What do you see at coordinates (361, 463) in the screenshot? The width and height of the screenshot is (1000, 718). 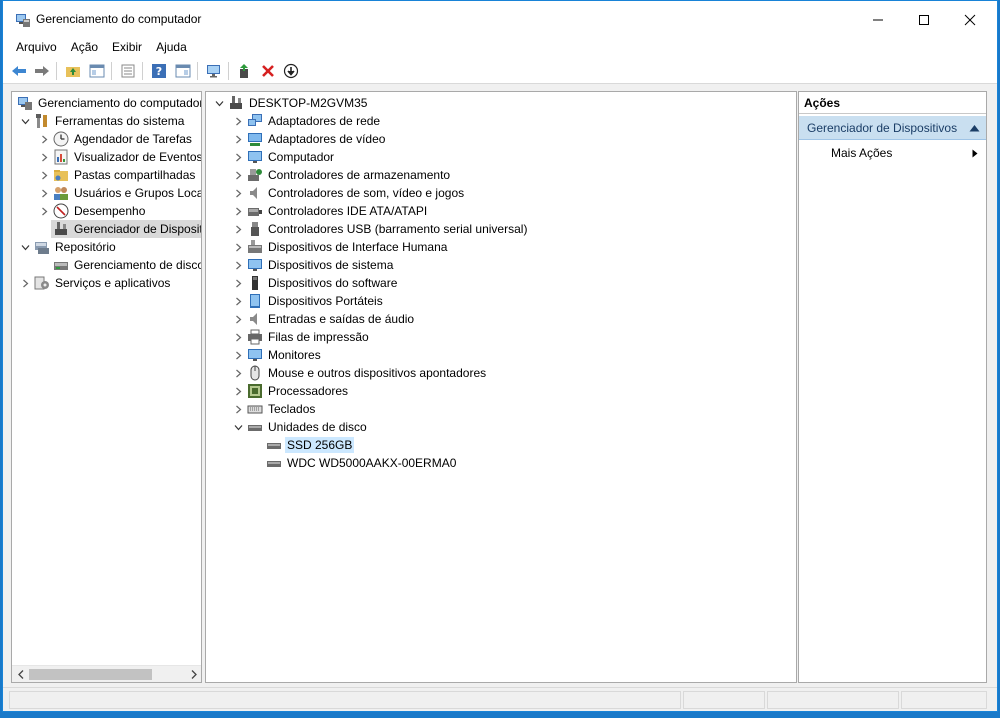 I see `disk-device: WDC WD5000AAKX-00ERMA0` at bounding box center [361, 463].